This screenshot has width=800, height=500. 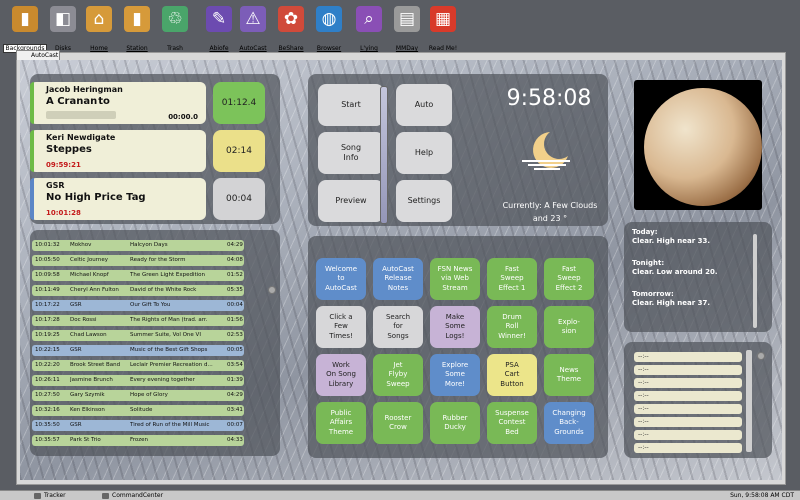 I want to click on playlist-artist: Michael Knopf, so click(x=89, y=275).